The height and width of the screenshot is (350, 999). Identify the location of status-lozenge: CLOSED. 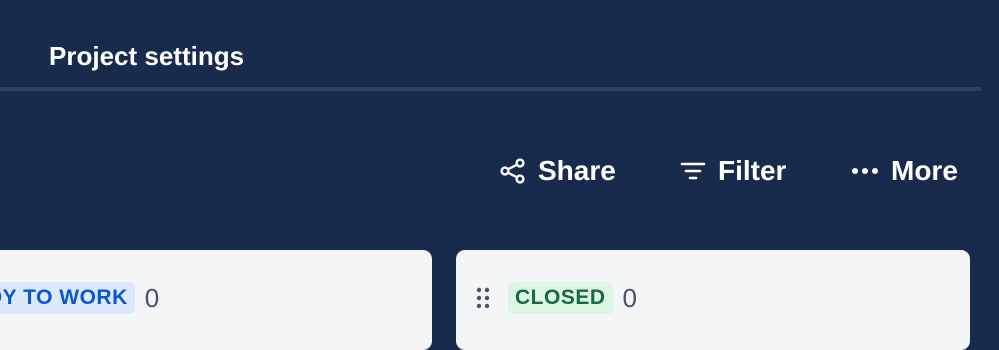
(560, 298).